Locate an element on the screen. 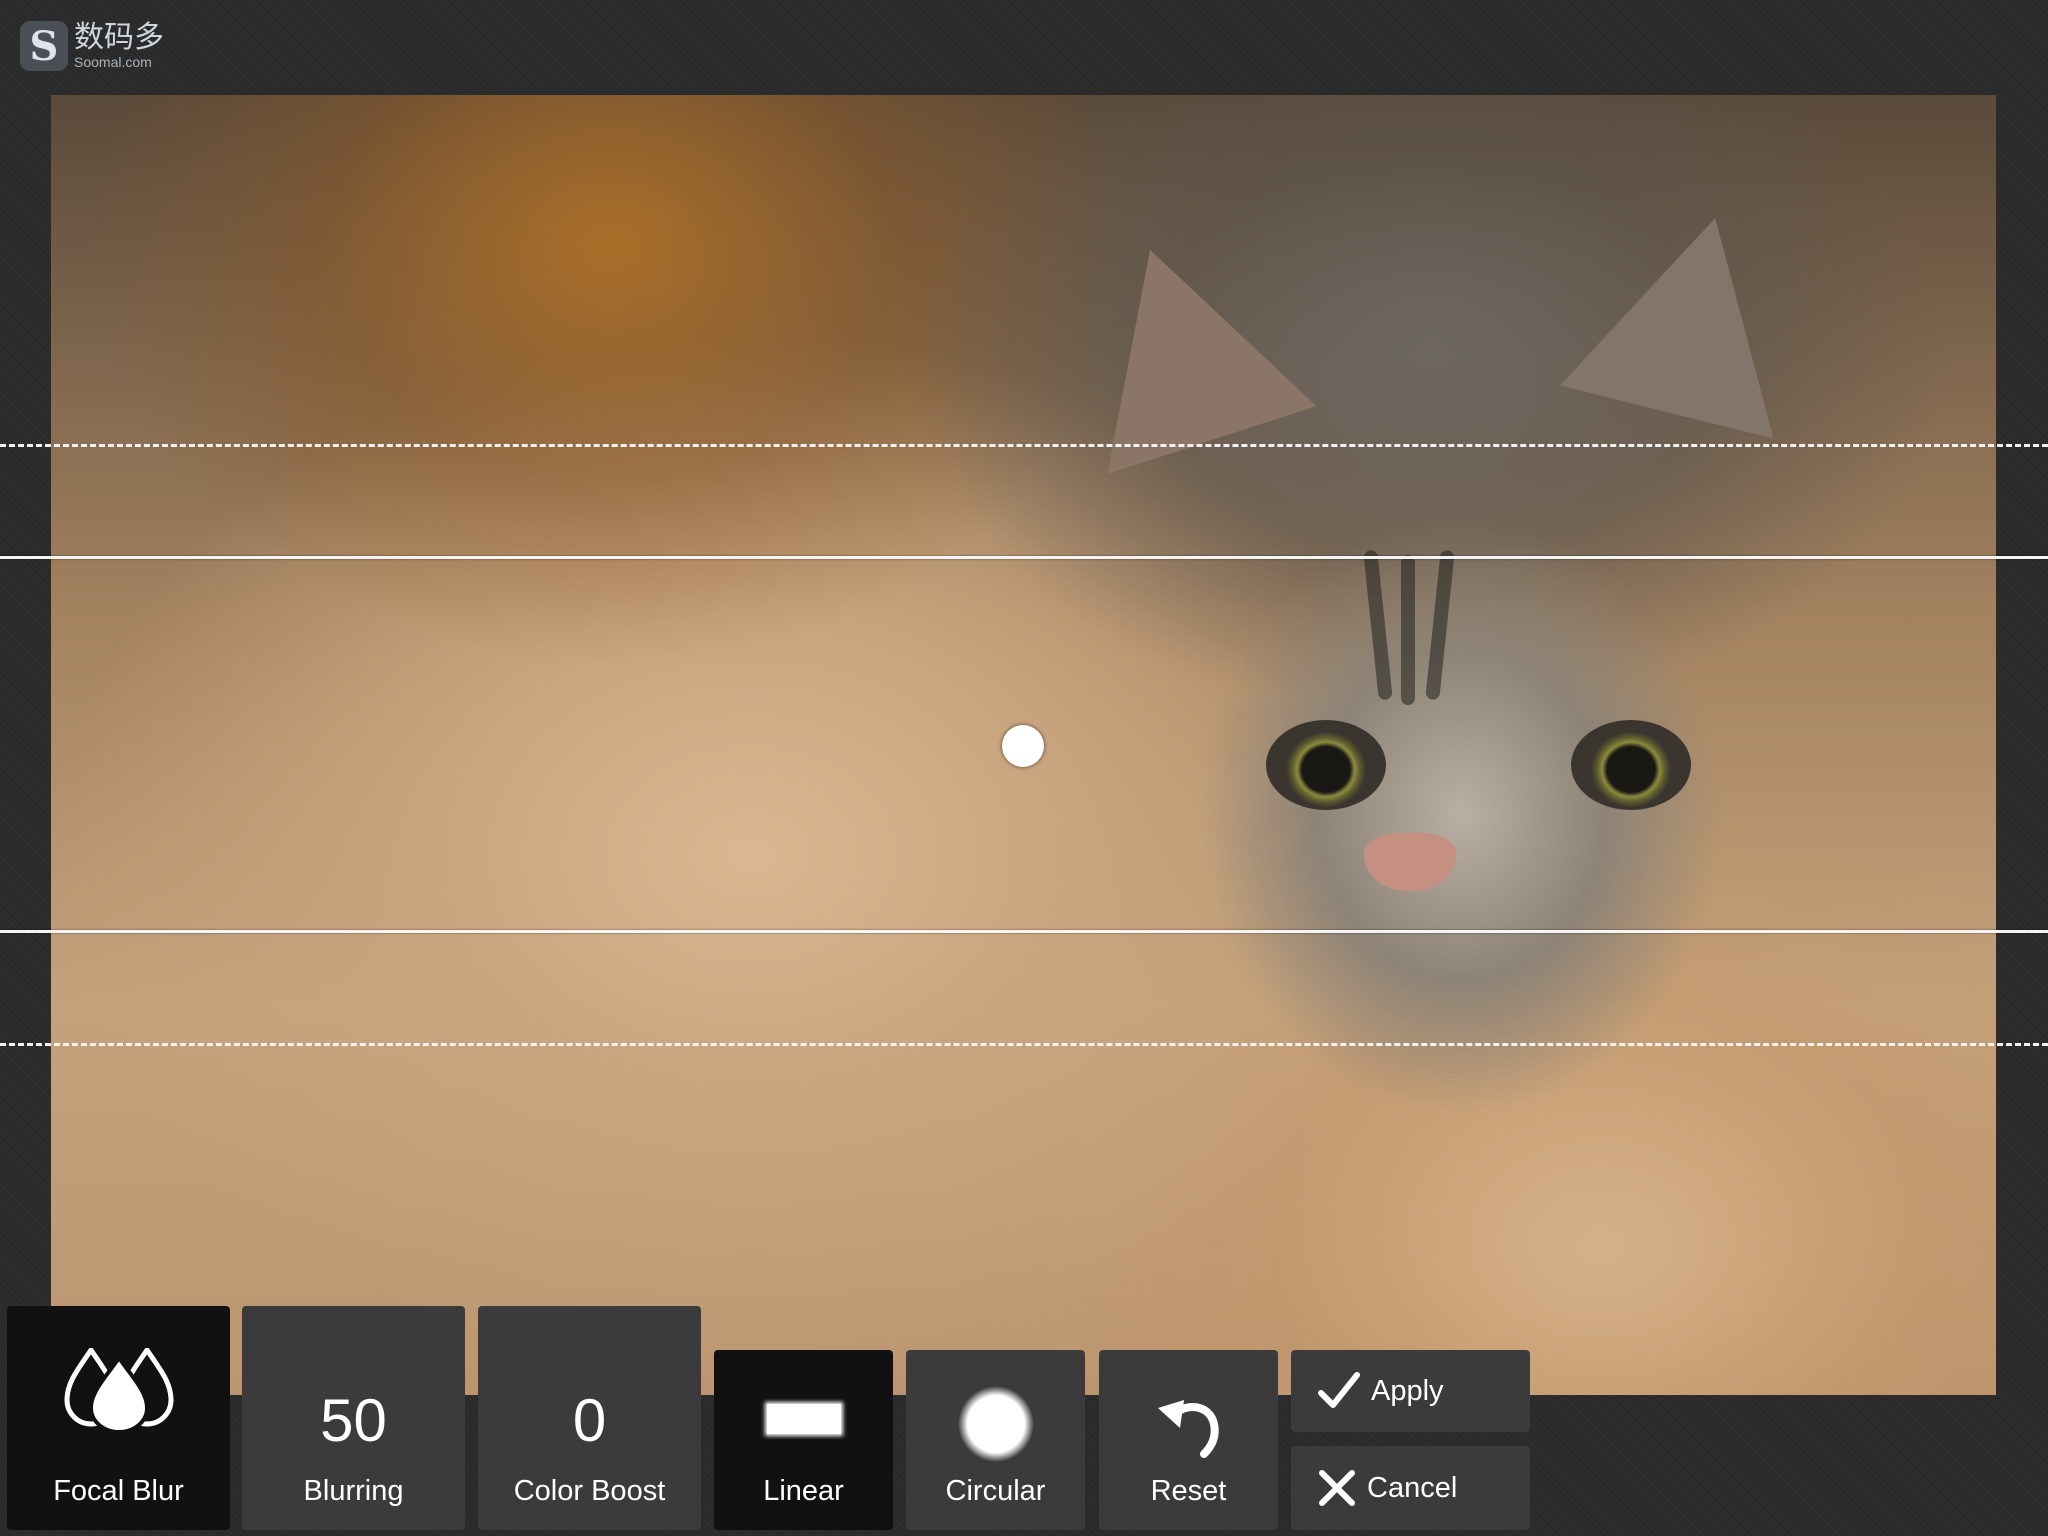 The width and height of the screenshot is (2048, 1536). apply-label: Apply is located at coordinates (1407, 1390).